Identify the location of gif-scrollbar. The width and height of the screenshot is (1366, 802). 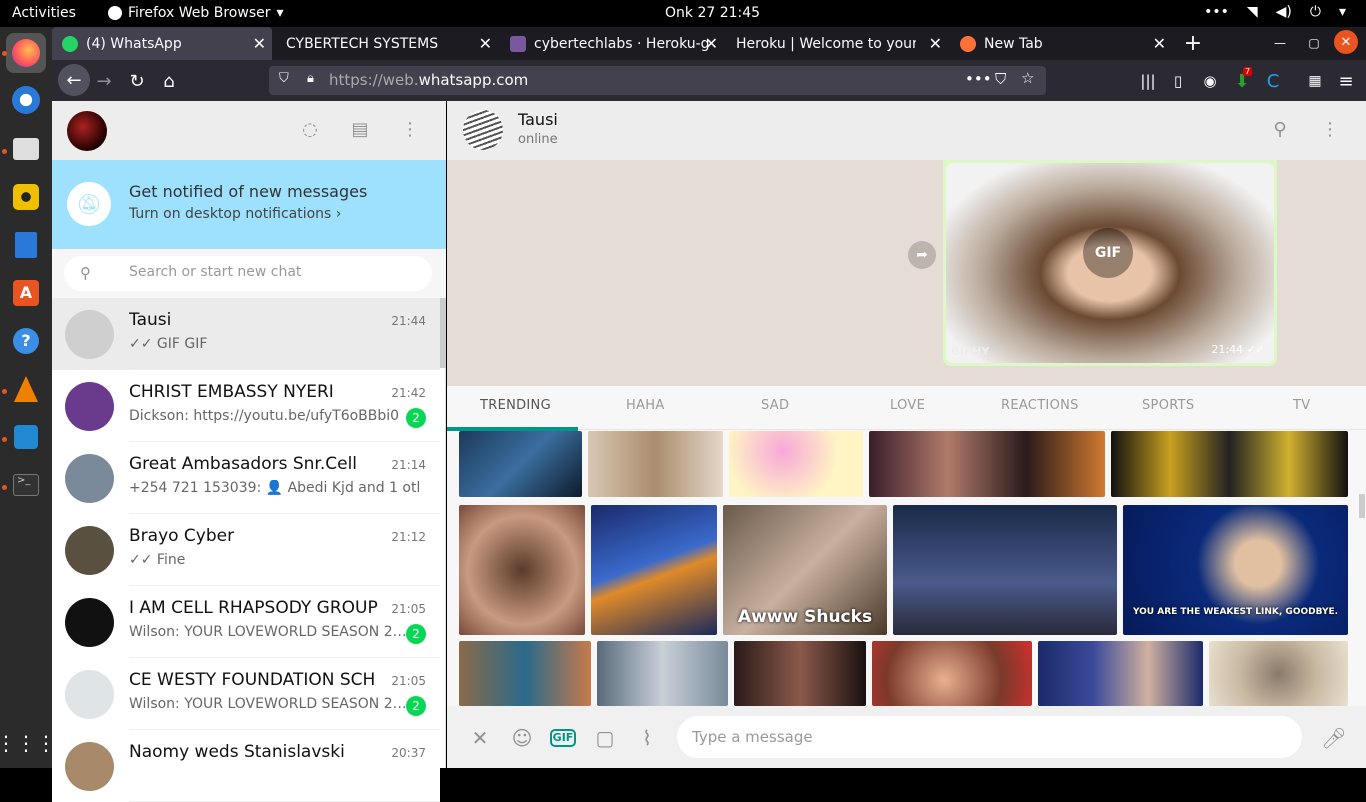
(1362, 506).